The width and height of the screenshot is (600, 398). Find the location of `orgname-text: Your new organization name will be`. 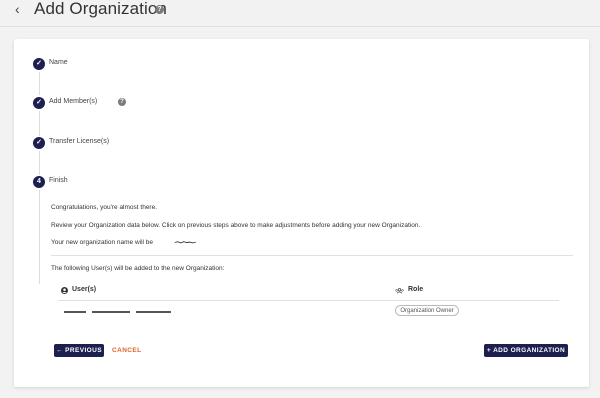

orgname-text: Your new organization name will be is located at coordinates (102, 242).